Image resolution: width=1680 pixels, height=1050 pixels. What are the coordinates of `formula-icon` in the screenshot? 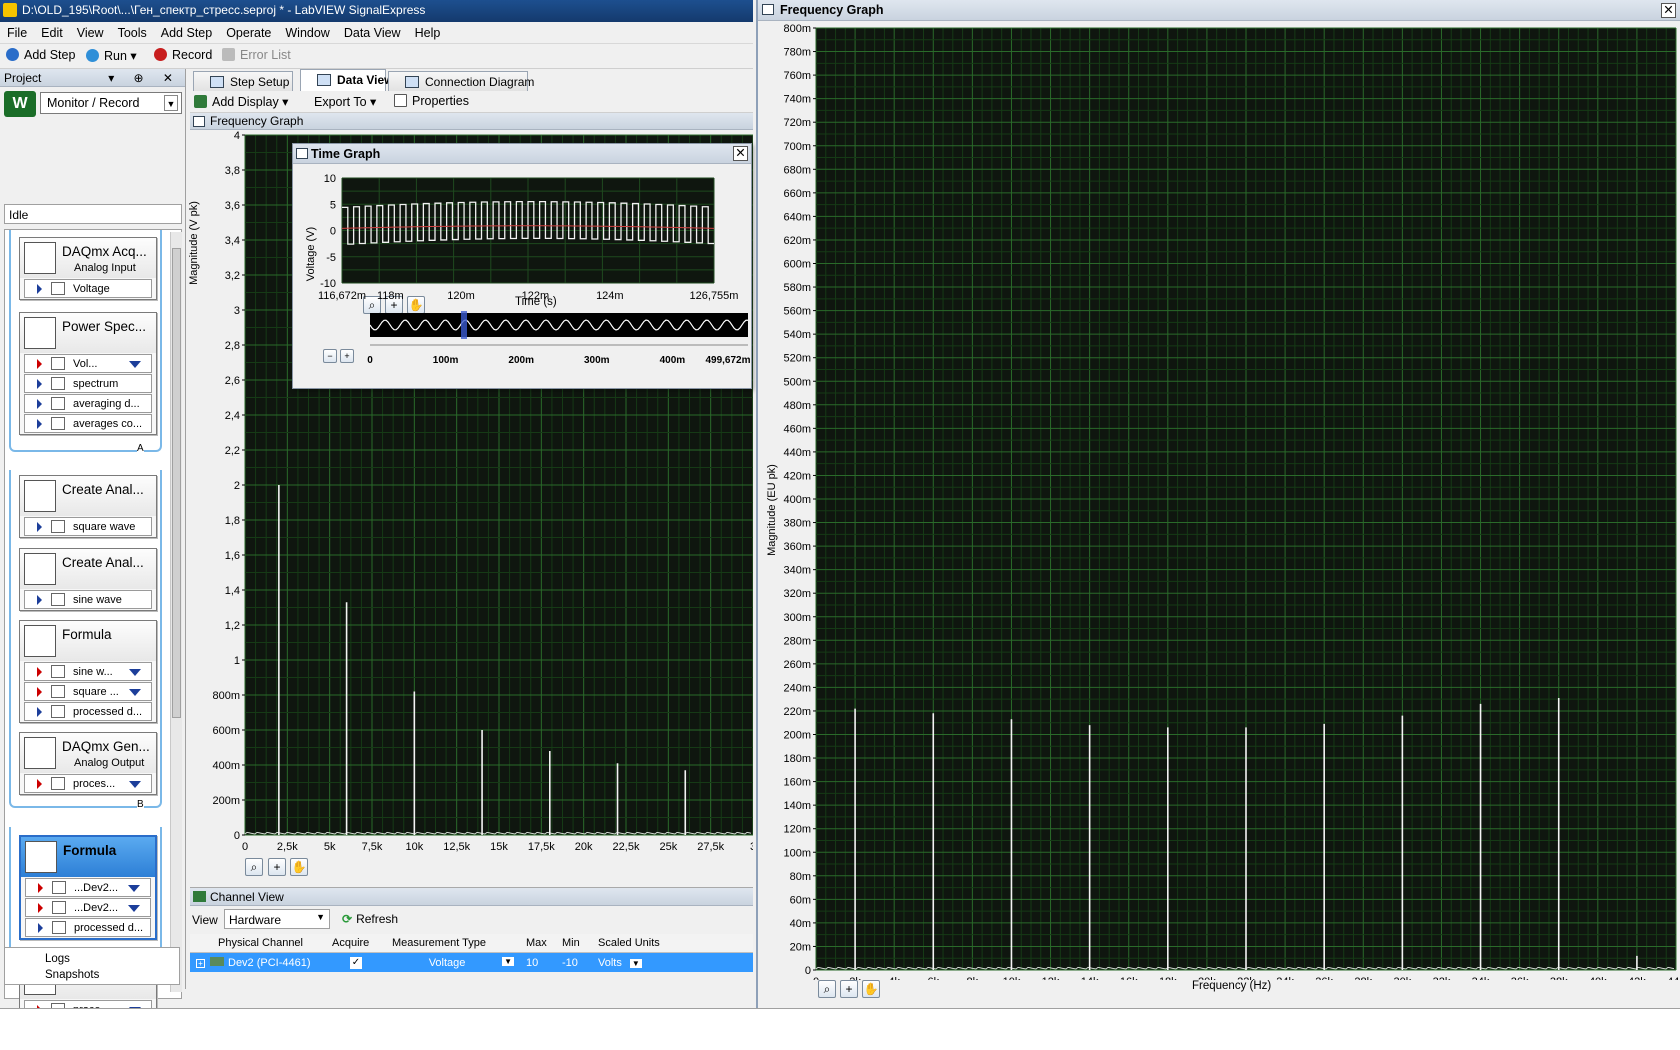 It's located at (41, 857).